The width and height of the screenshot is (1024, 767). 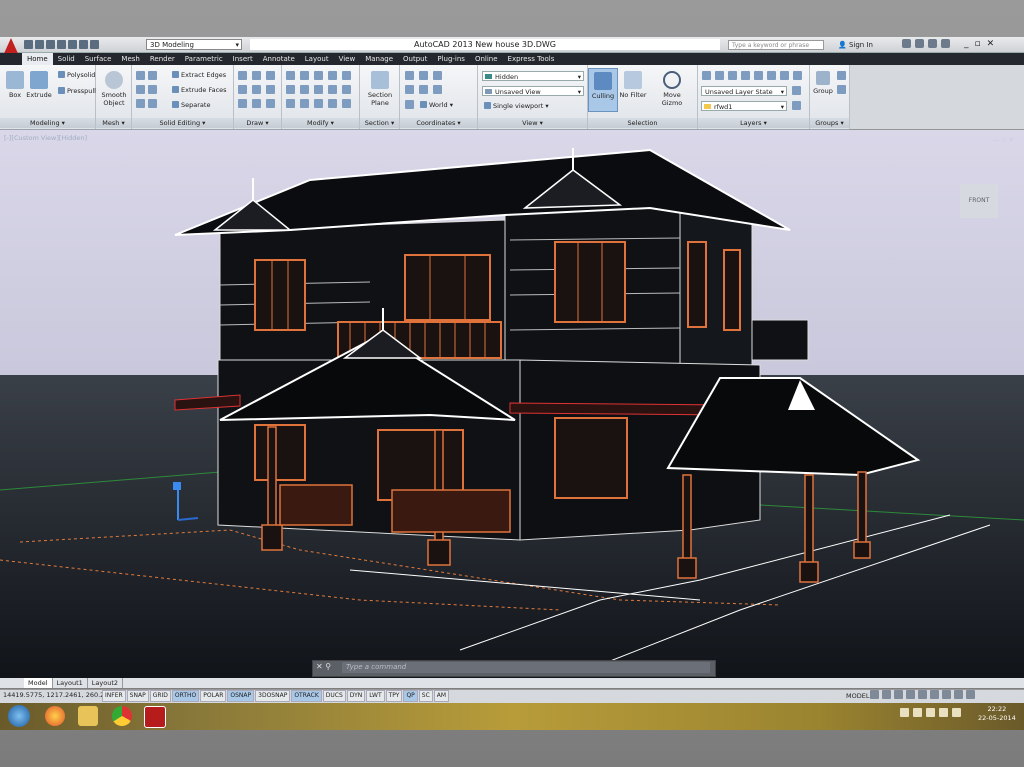 What do you see at coordinates (332, 89) in the screenshot?
I see `offset-icon` at bounding box center [332, 89].